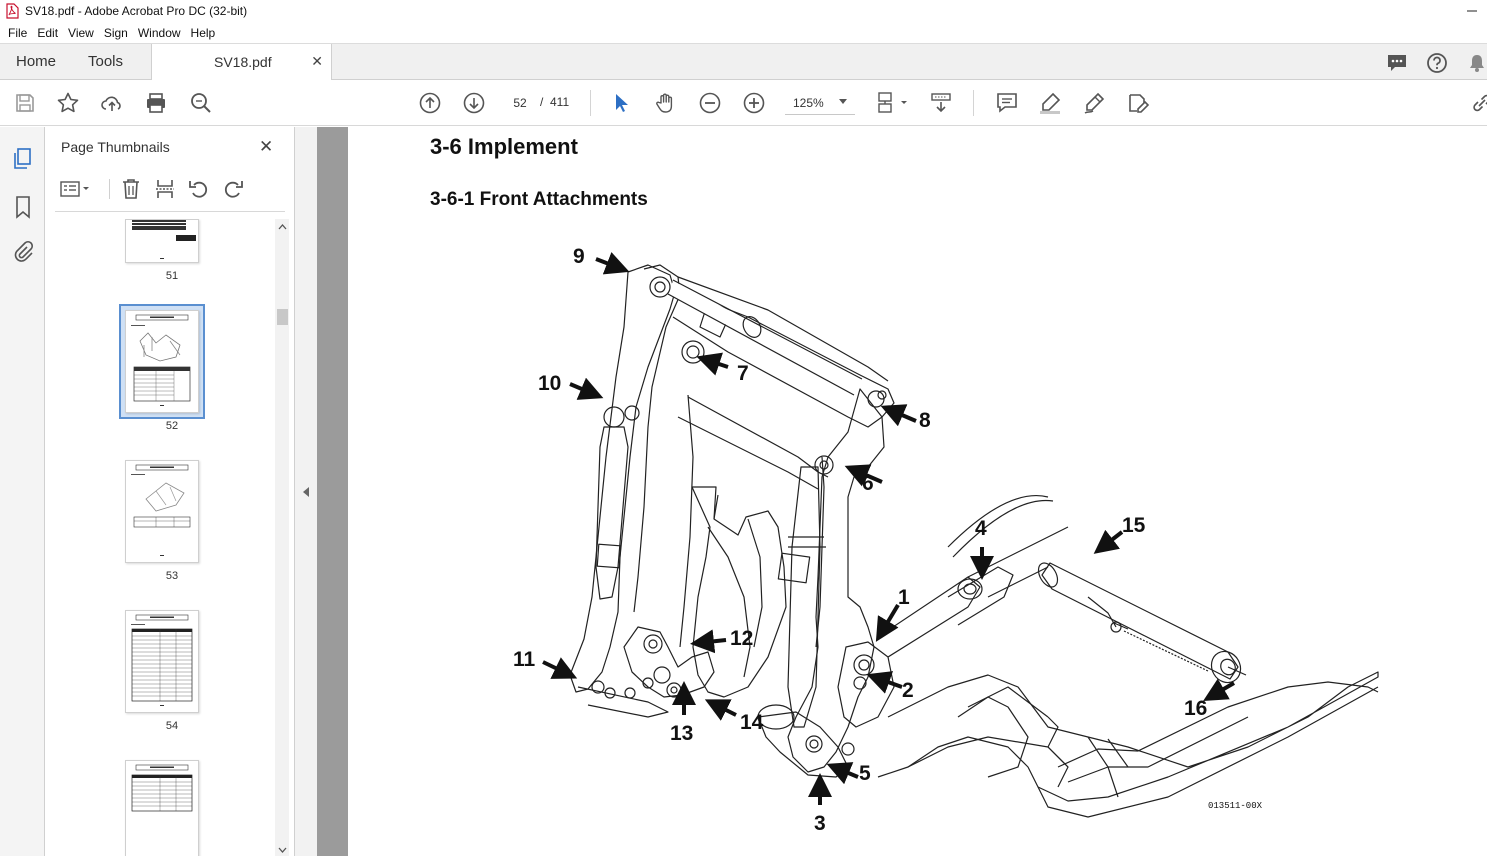  Describe the element at coordinates (105, 61) in the screenshot. I see `tab-tools: Tools` at that location.